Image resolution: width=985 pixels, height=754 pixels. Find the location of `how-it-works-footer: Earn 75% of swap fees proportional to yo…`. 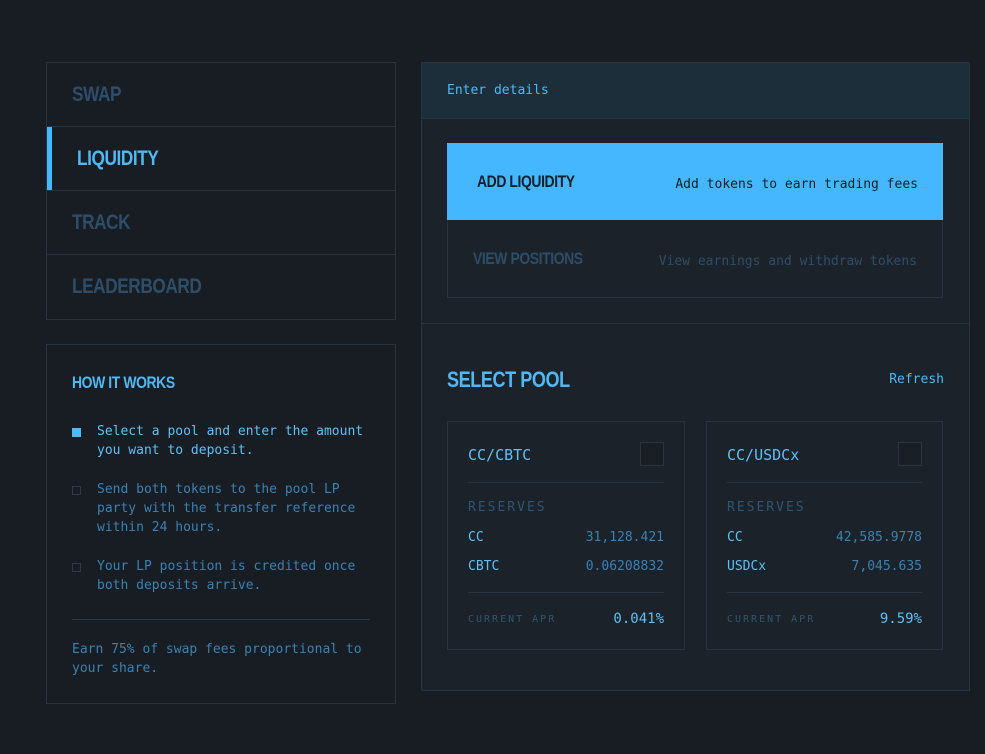

how-it-works-footer: Earn 75% of swap fees proportional to yo… is located at coordinates (217, 659).